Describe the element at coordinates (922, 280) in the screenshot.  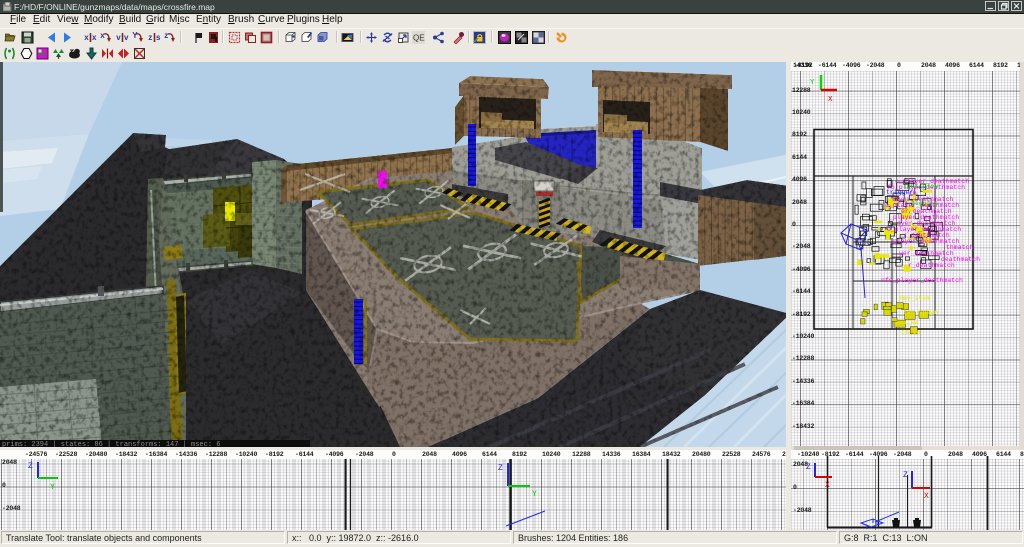
I see `svg-text: nfo_player_deathmatch` at that location.